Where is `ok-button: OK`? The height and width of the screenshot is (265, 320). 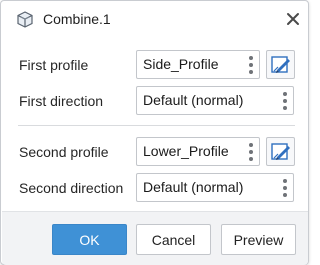
ok-button: OK is located at coordinates (89, 239).